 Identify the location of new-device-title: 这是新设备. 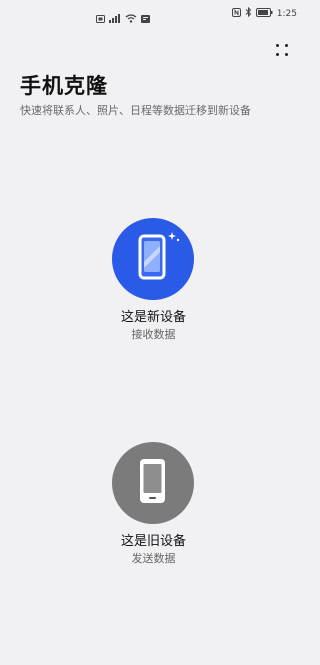
(153, 317).